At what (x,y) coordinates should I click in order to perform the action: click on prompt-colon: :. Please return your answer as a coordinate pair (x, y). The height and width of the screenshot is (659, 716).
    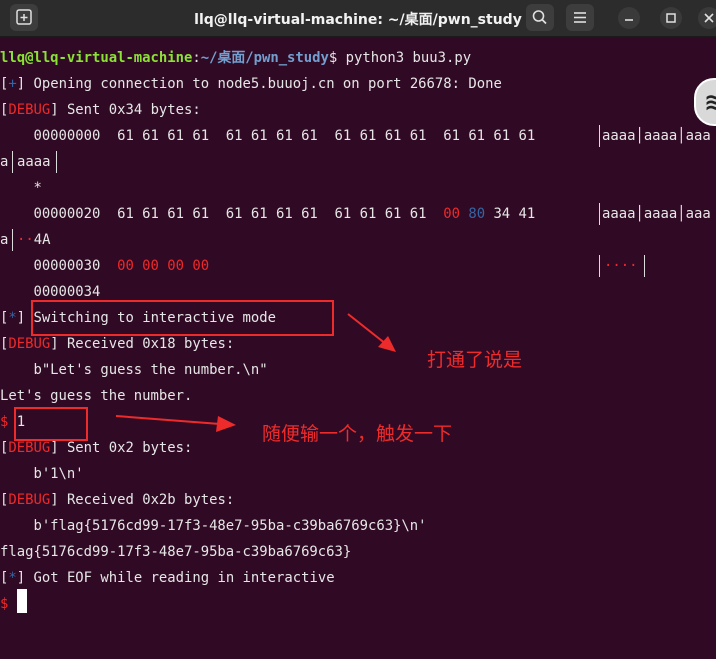
    Looking at the image, I should click on (196, 58).